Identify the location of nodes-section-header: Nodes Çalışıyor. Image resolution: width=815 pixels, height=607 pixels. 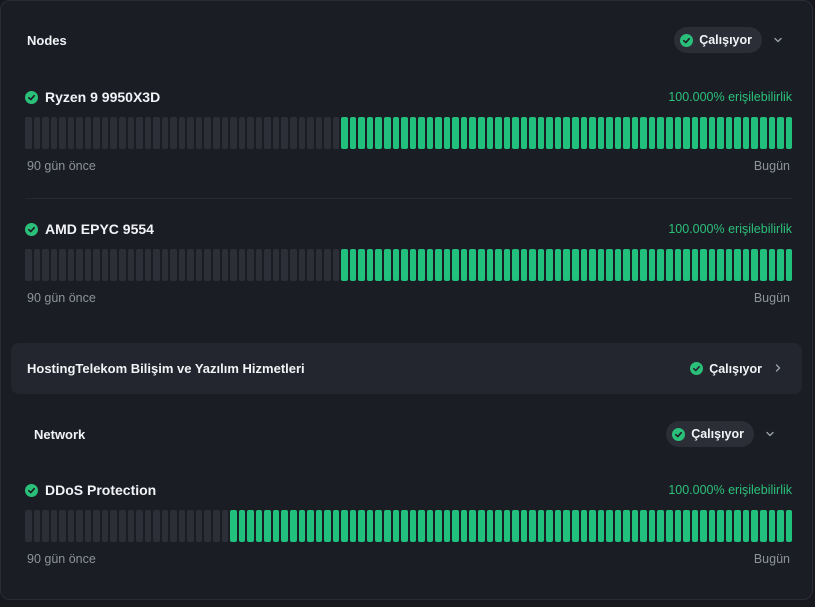
(406, 40).